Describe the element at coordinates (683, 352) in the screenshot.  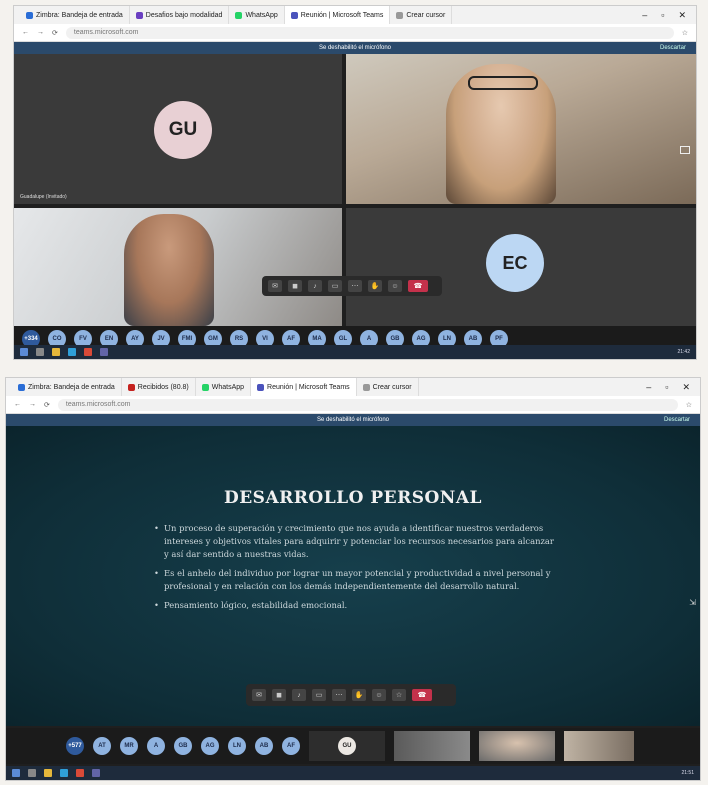
I see `taskbar-clock: 21:42` at that location.